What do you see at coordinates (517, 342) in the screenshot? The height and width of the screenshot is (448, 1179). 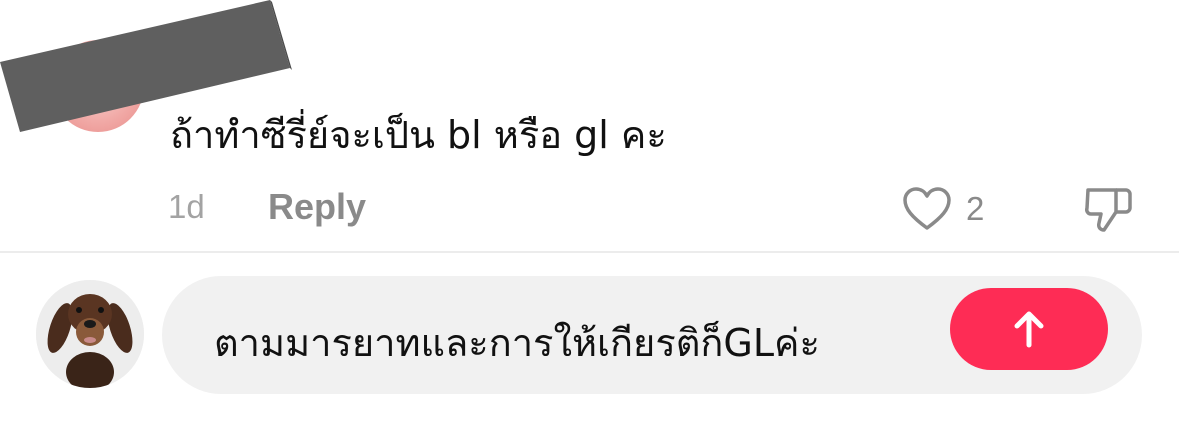 I see `comment-input-text: ตามมารยาทและการให้เกียรติก็GLค่ะ` at bounding box center [517, 342].